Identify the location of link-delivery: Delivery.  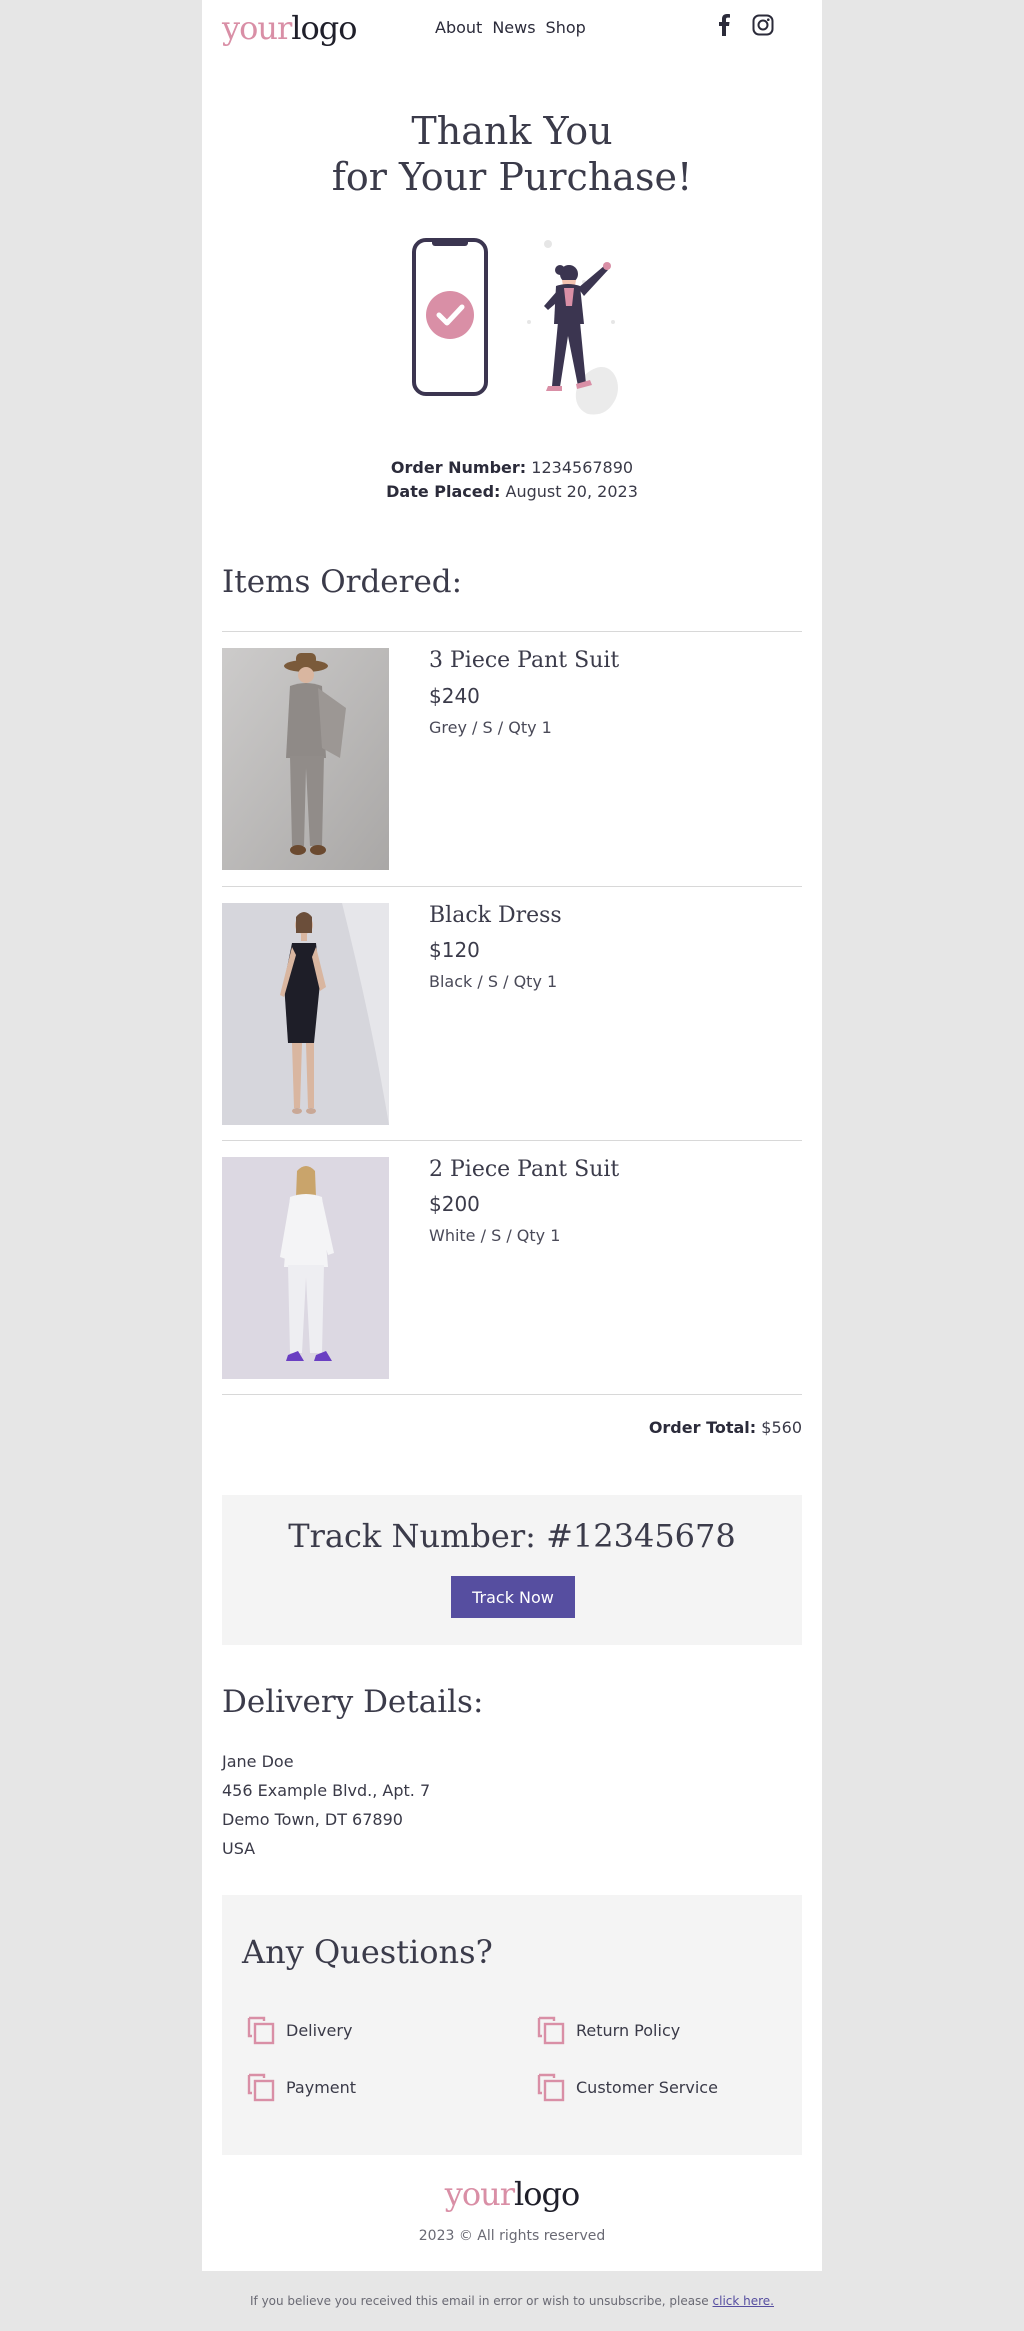
(299, 2030).